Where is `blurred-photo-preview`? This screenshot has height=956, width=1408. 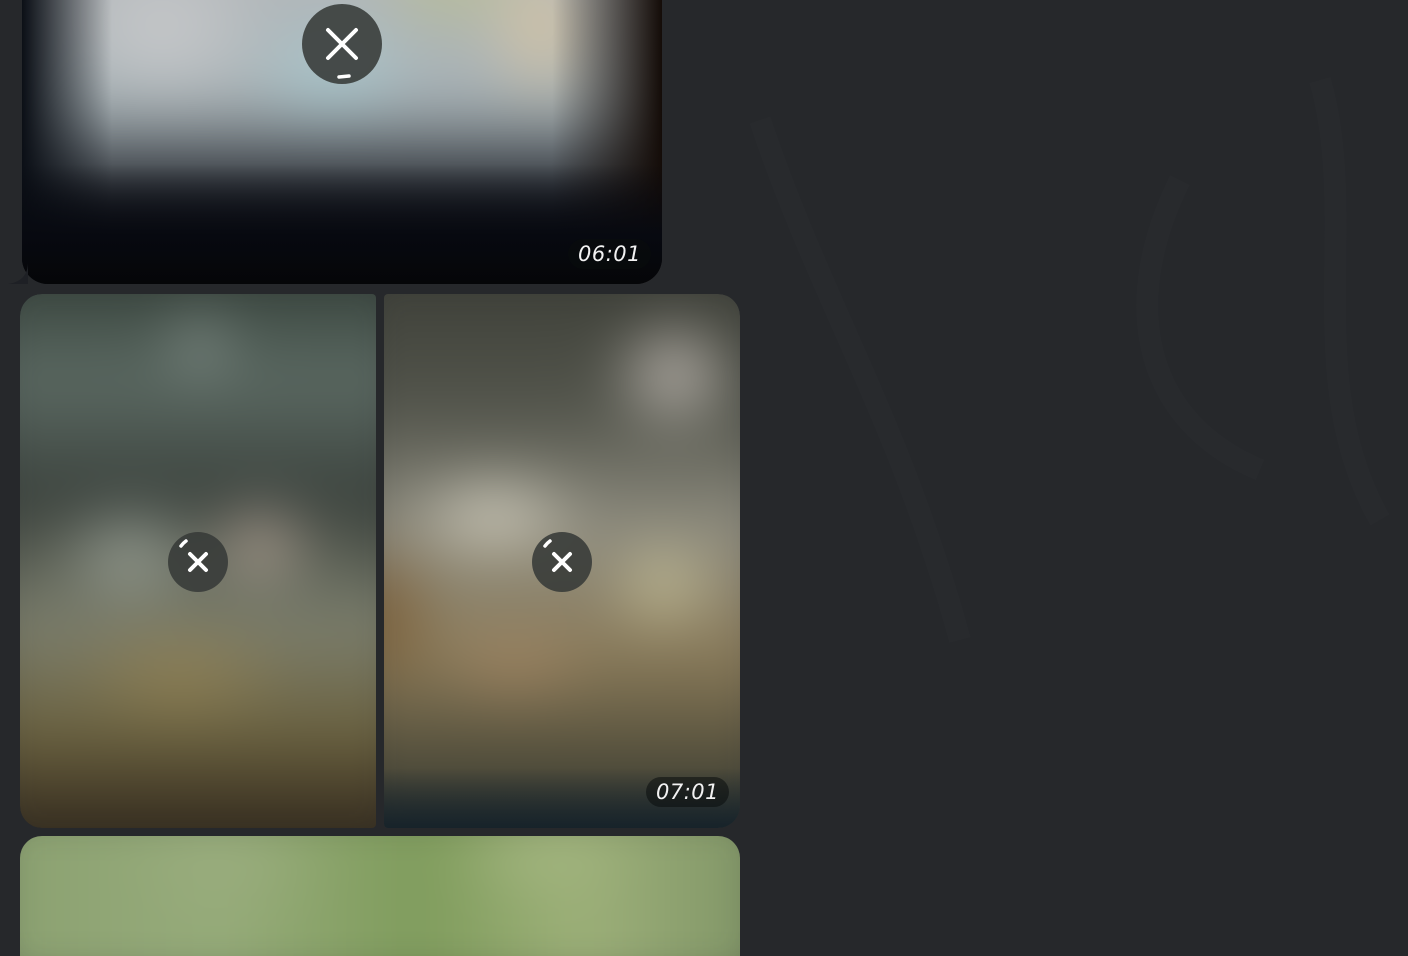 blurred-photo-preview is located at coordinates (380, 896).